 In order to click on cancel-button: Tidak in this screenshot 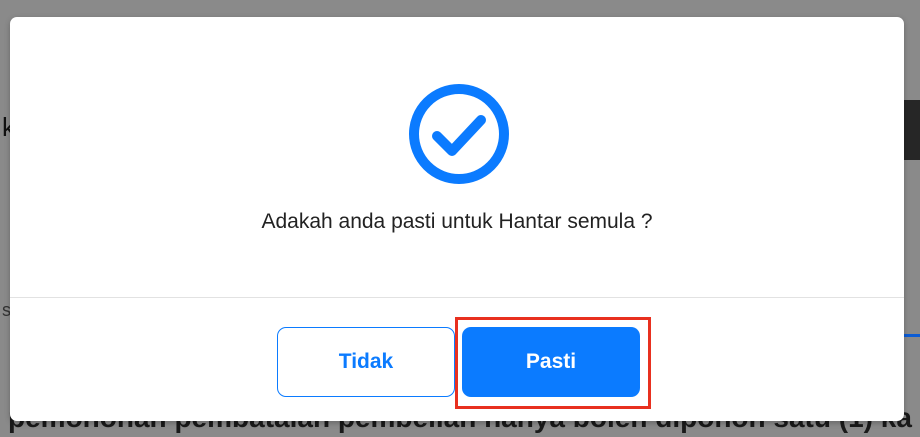, I will do `click(366, 362)`.